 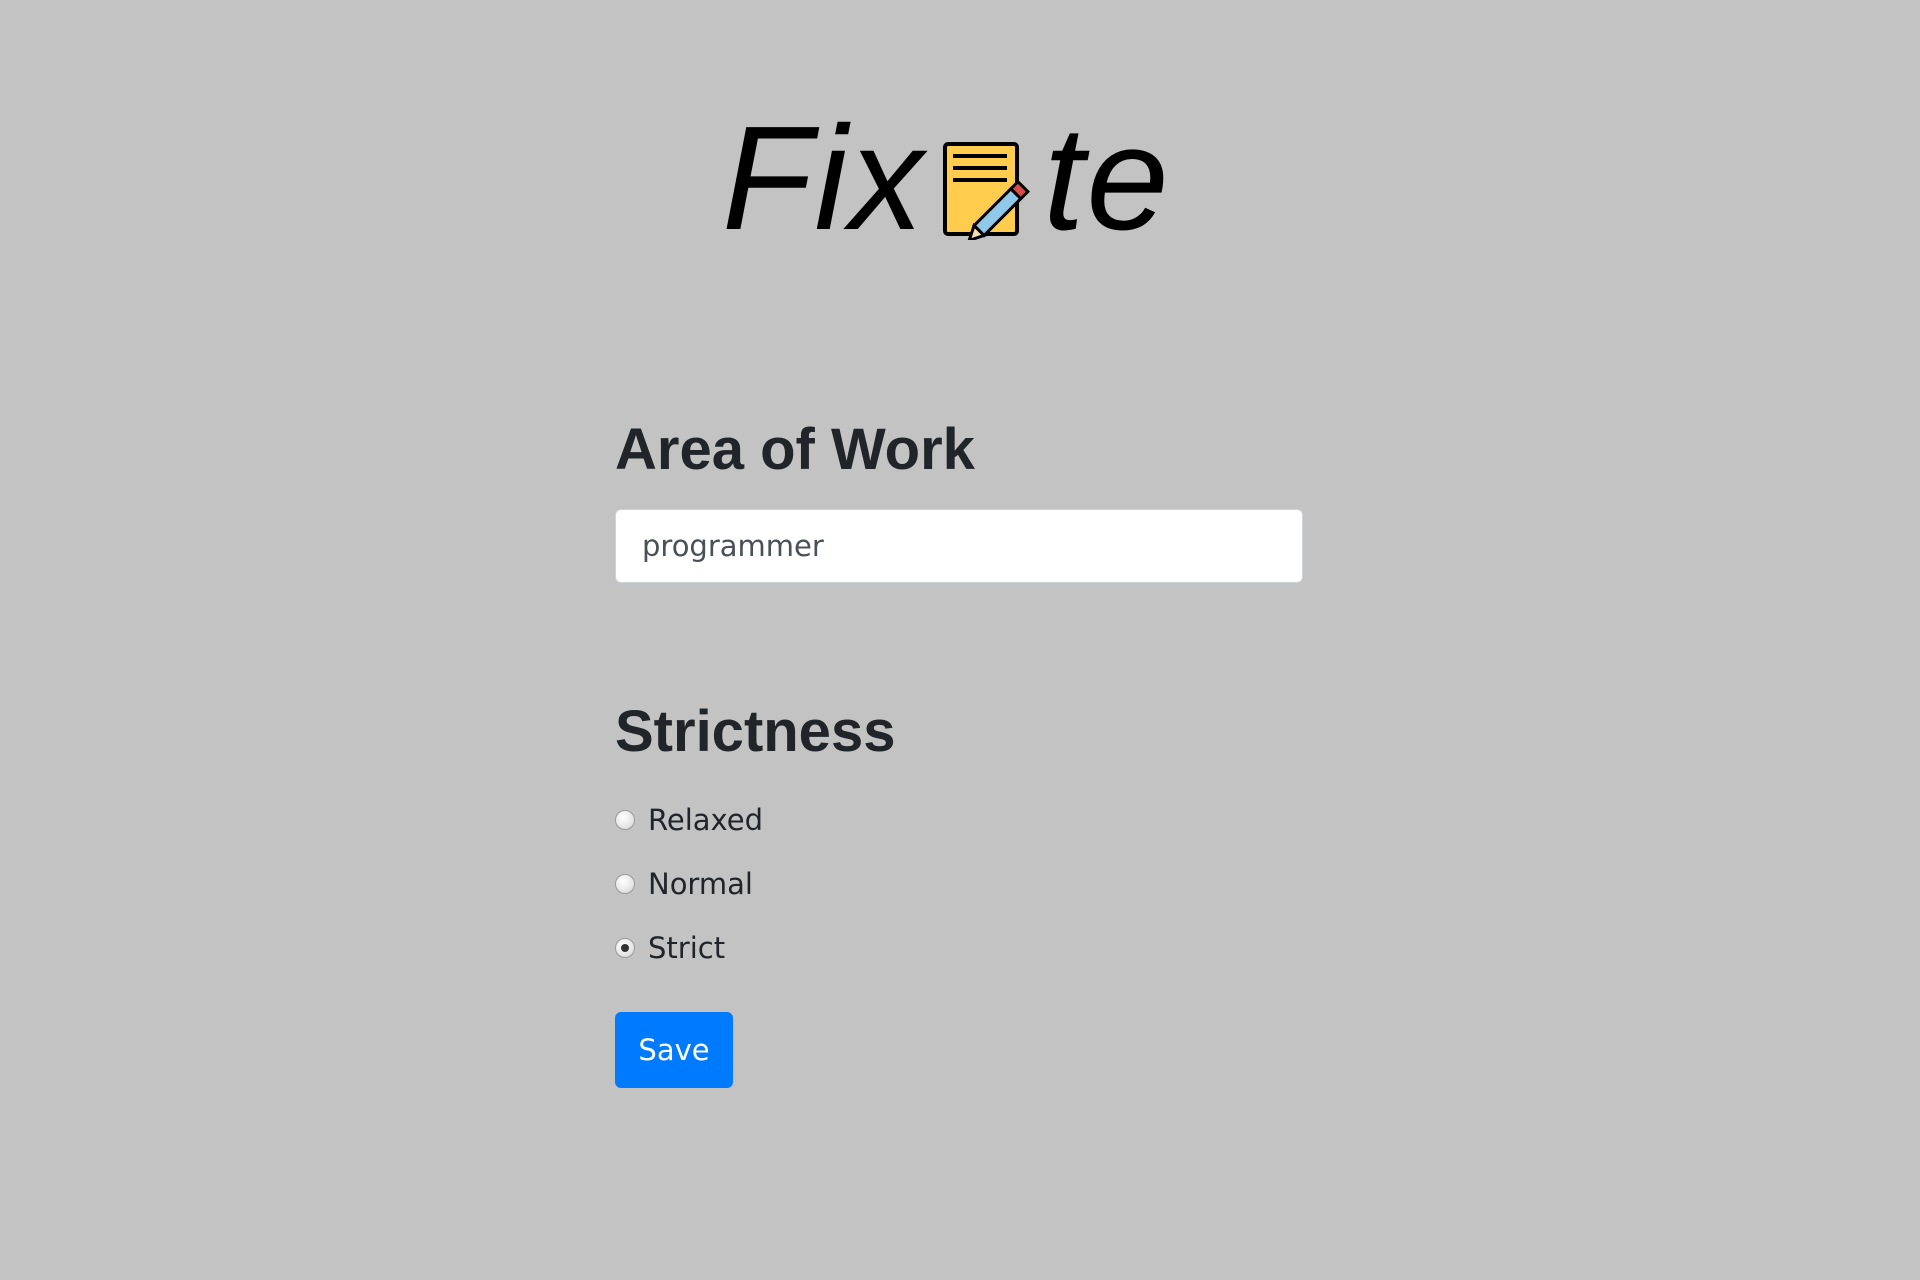 I want to click on radio-relaxed, so click(x=625, y=820).